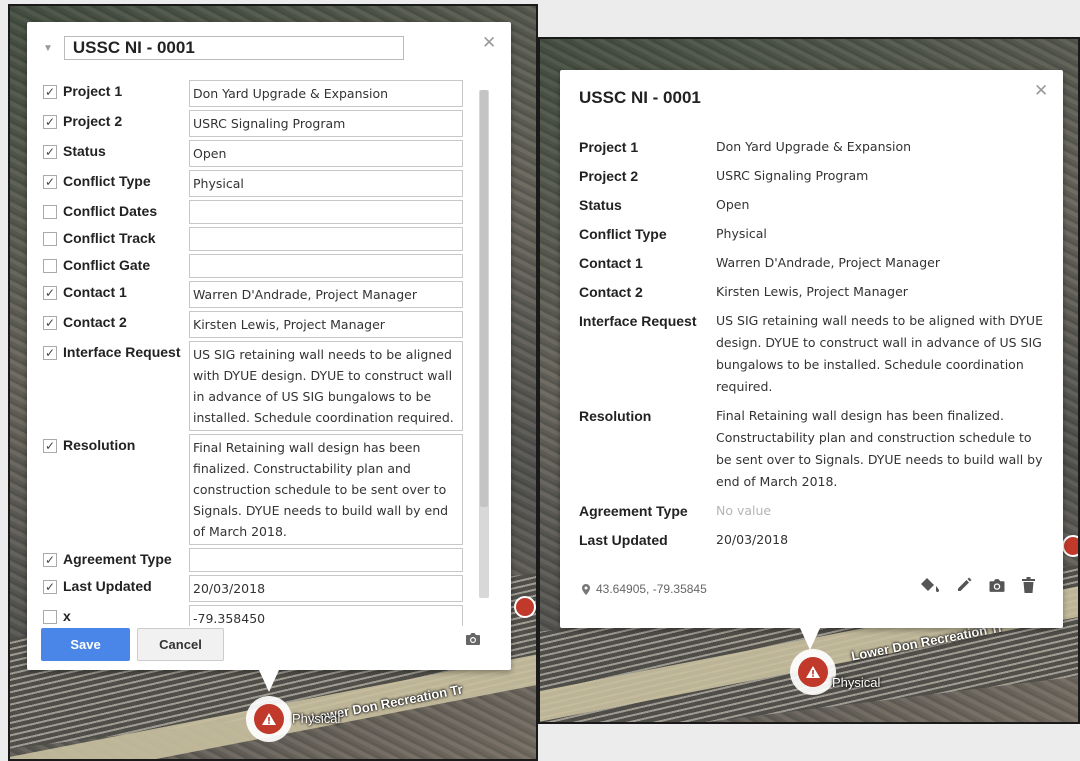  Describe the element at coordinates (814, 234) in the screenshot. I see `property-row: Conflict Type Physical` at that location.